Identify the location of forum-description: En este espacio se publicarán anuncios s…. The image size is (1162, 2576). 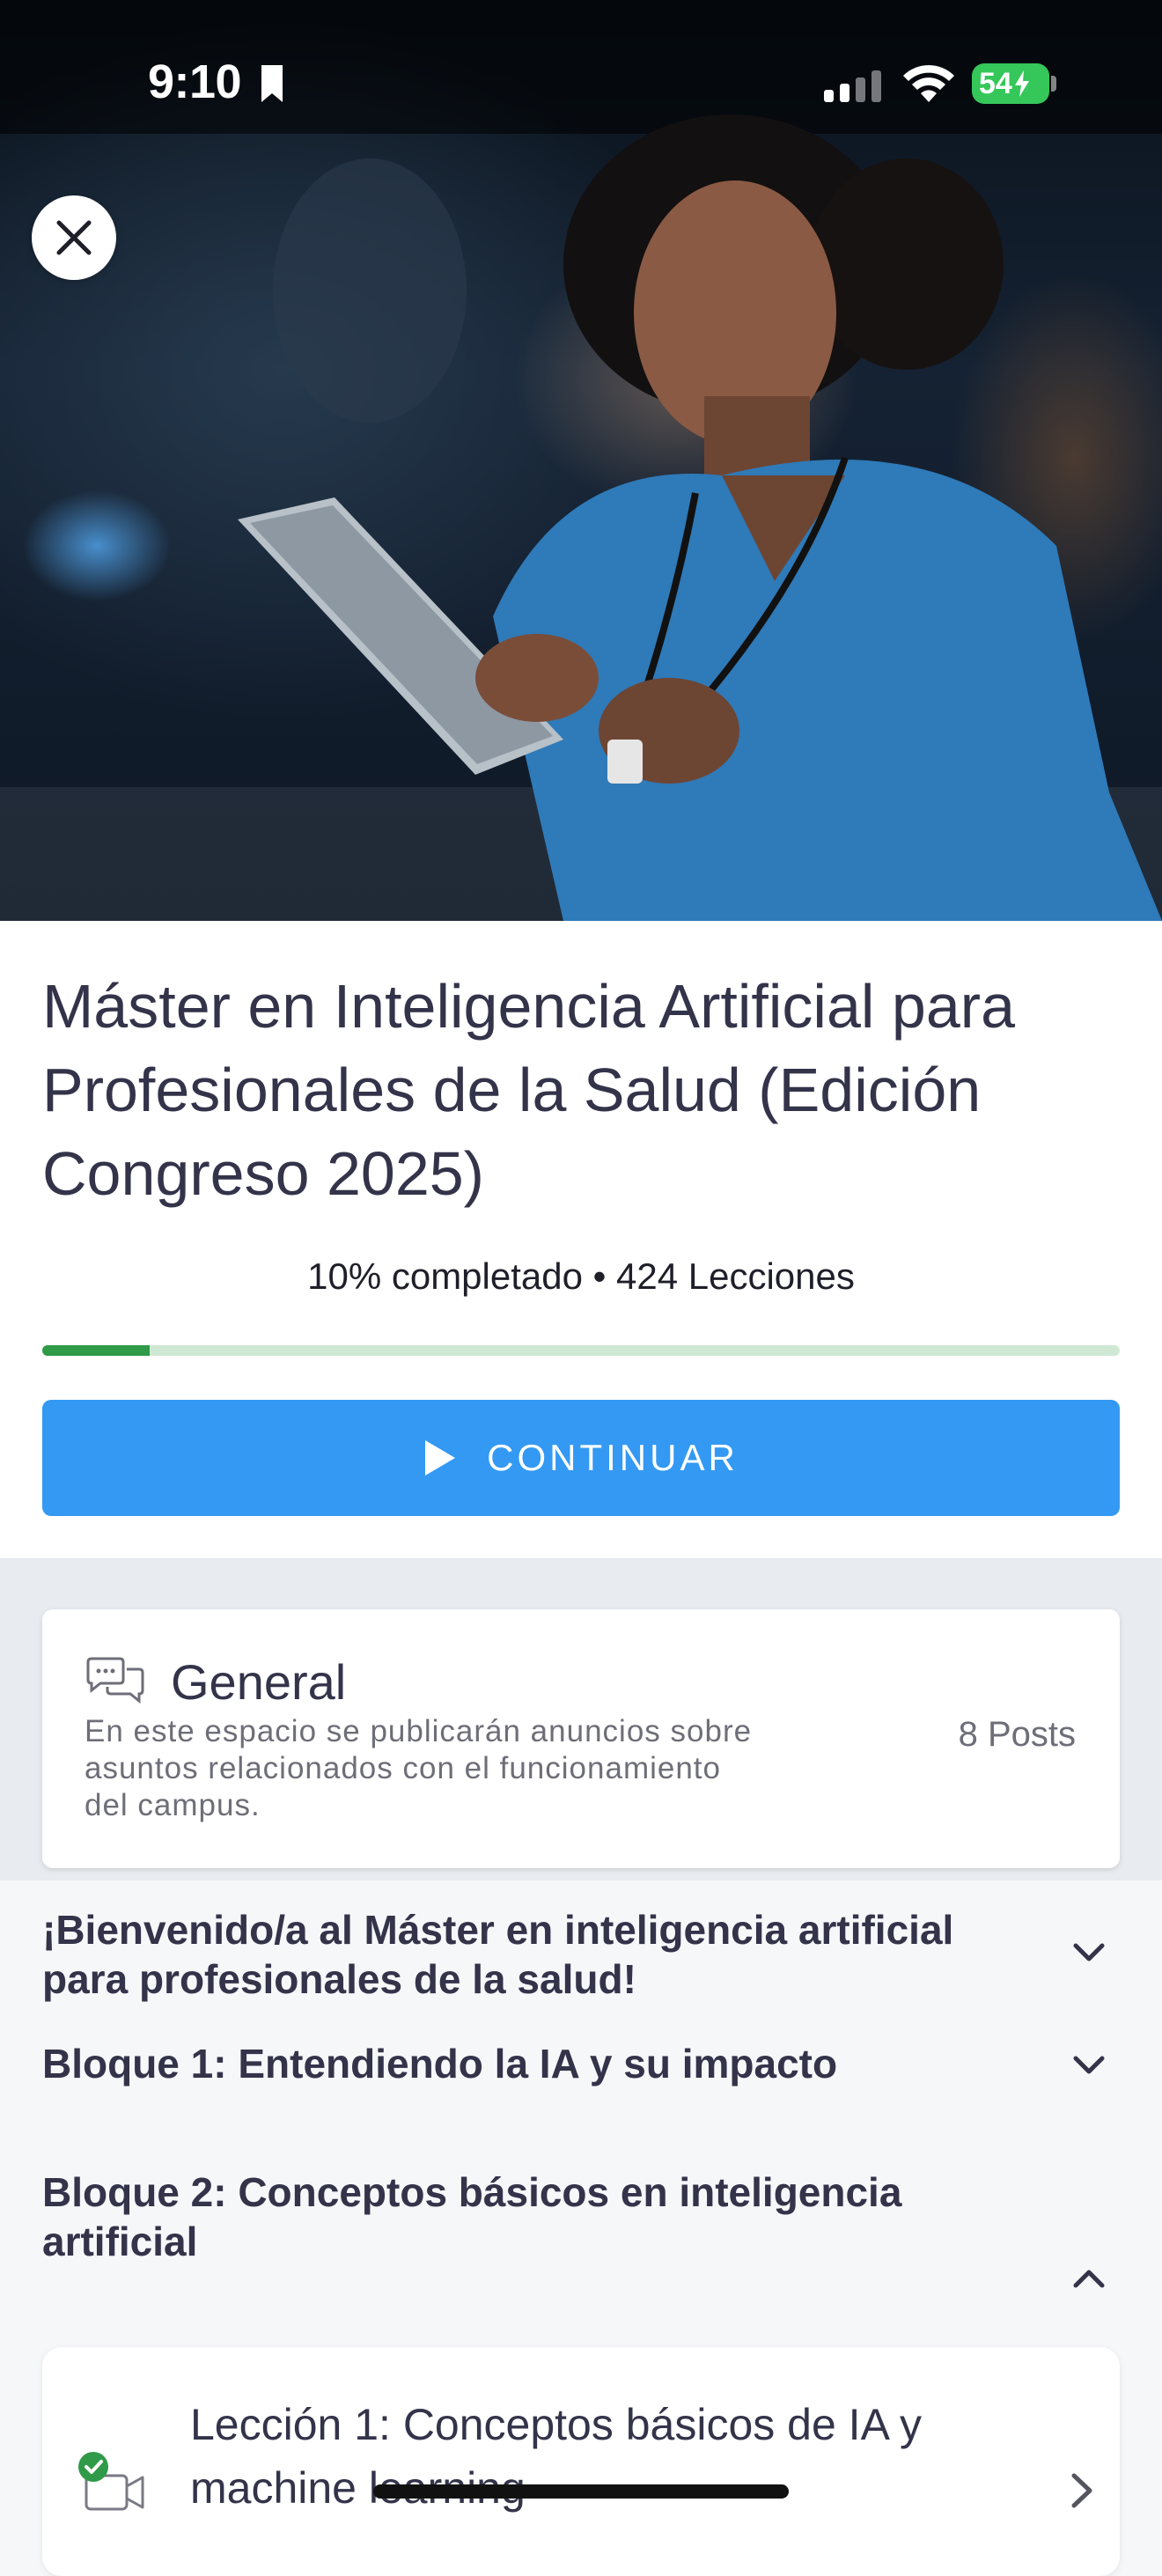
(419, 1768).